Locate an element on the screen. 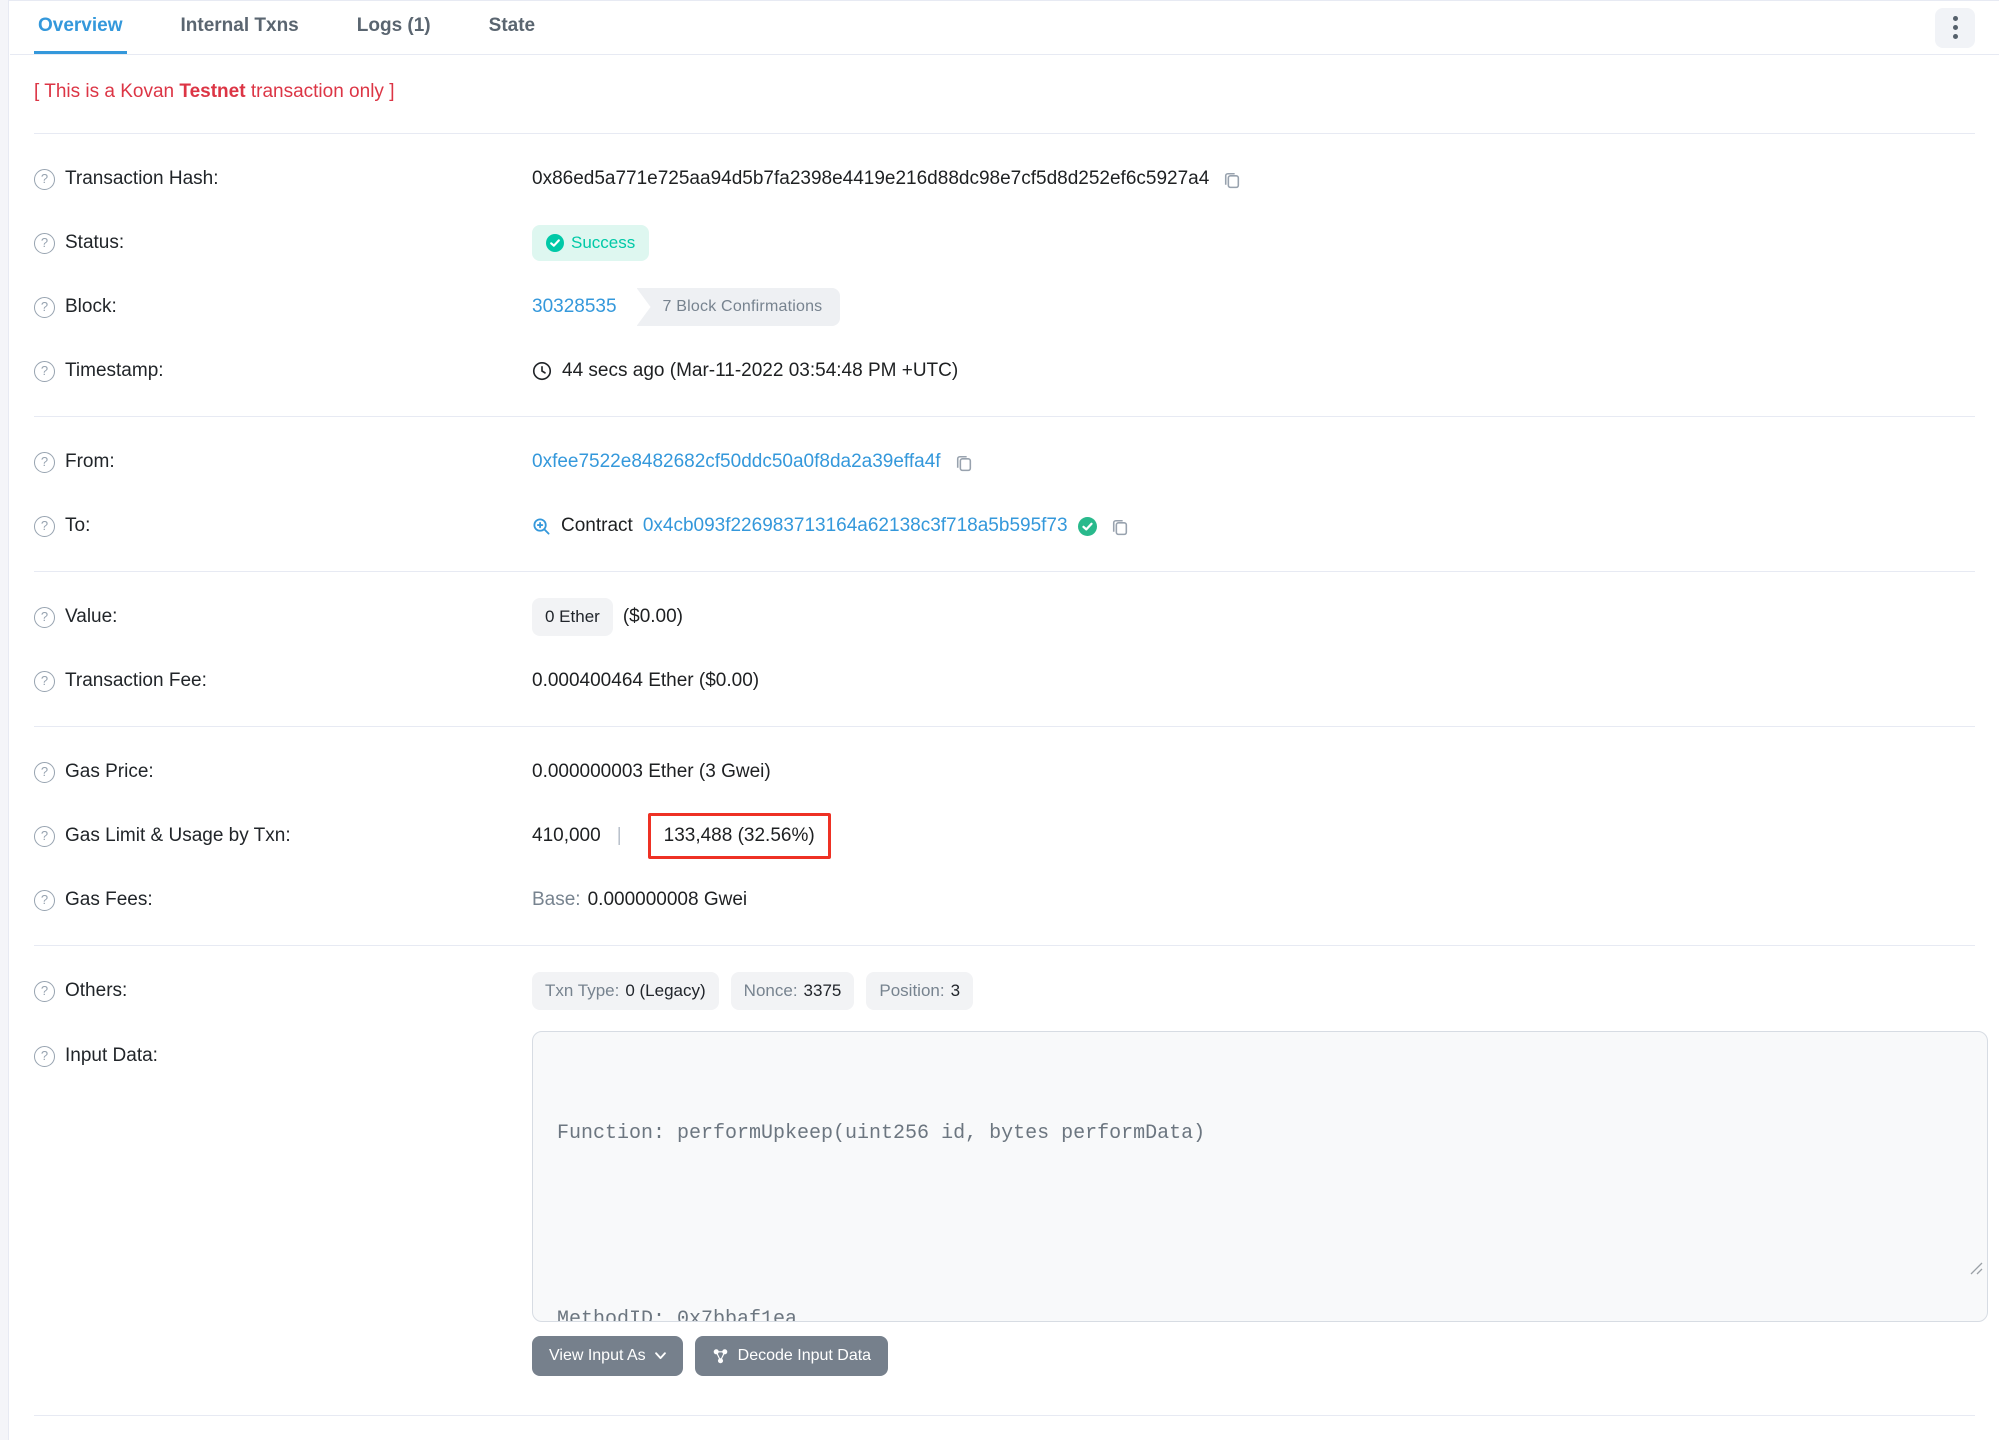  gas-limit-value: 410,000 is located at coordinates (566, 835).